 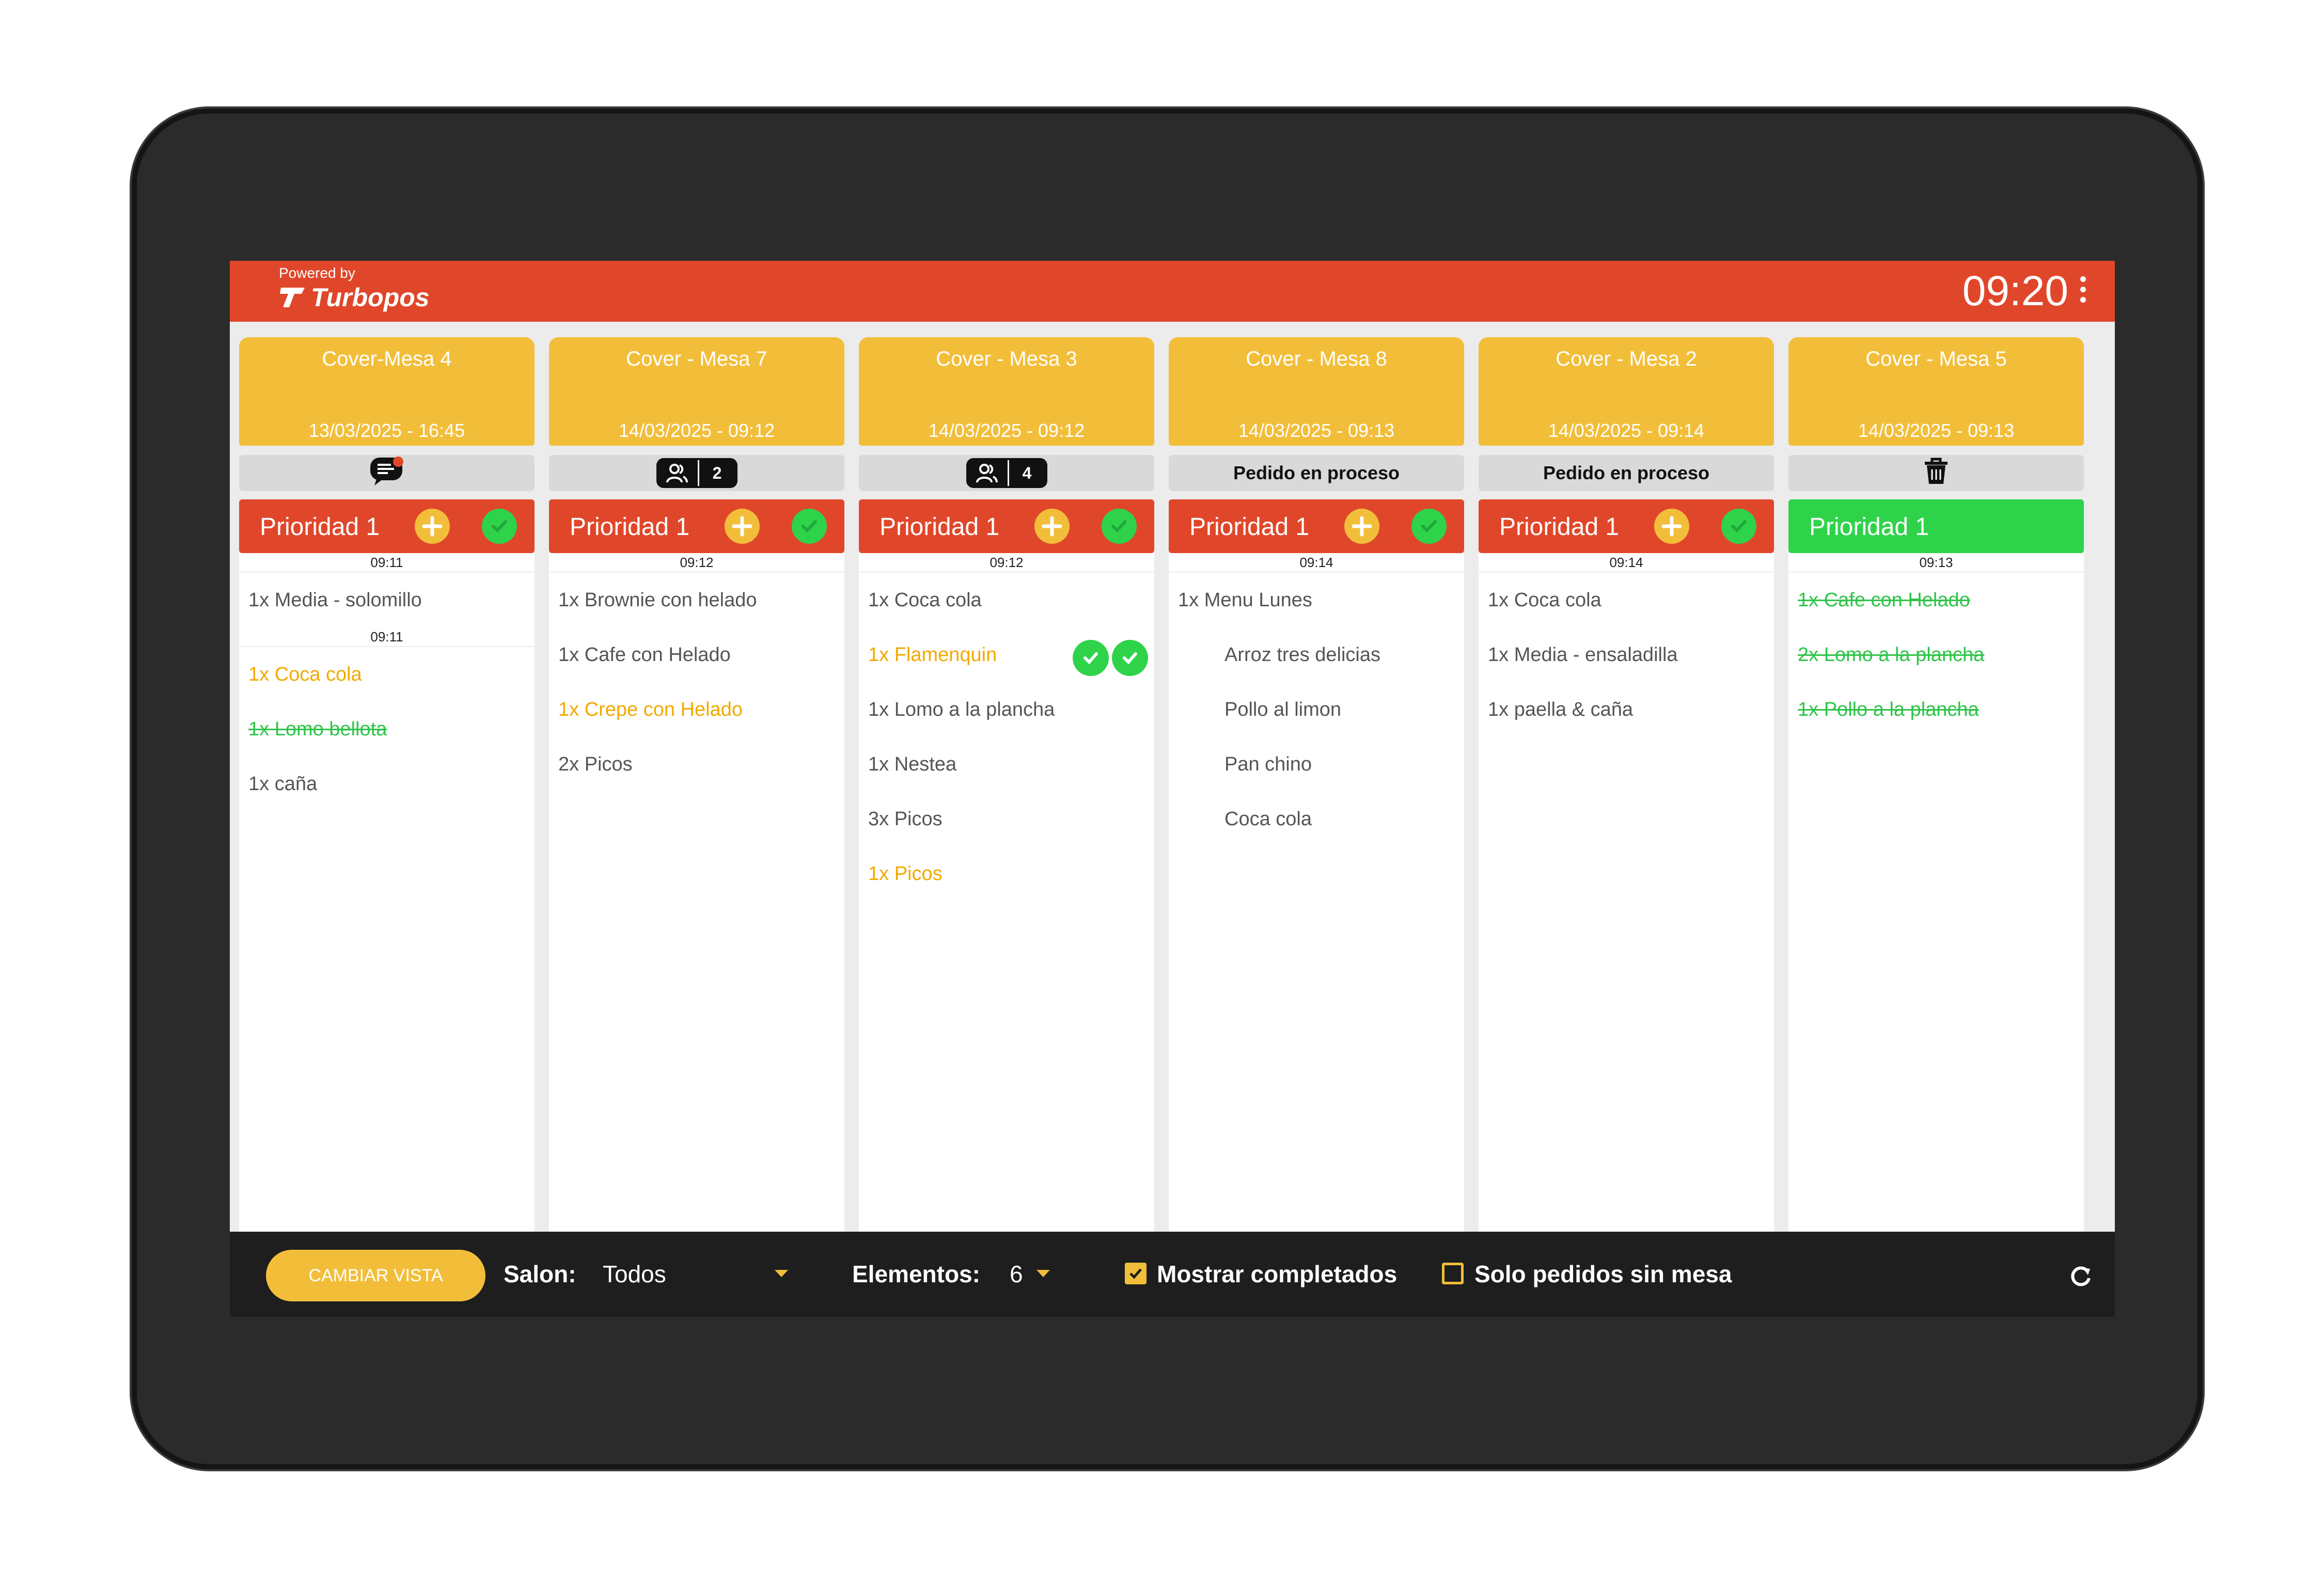 I want to click on order-item: 1x Brownie con helado, so click(x=697, y=600).